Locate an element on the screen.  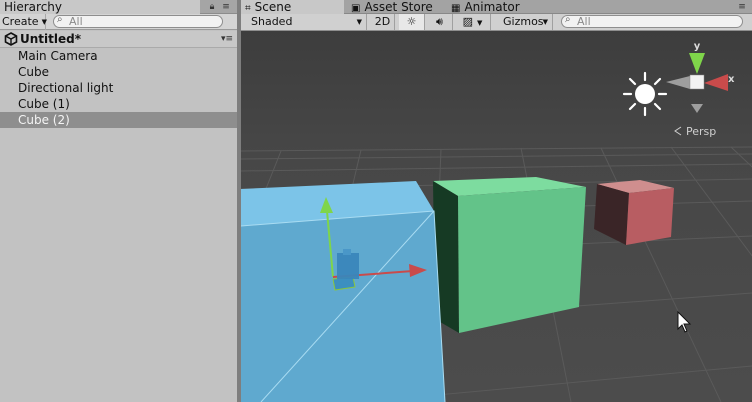
hierarchy-item-cube: Cube is located at coordinates (118, 72).